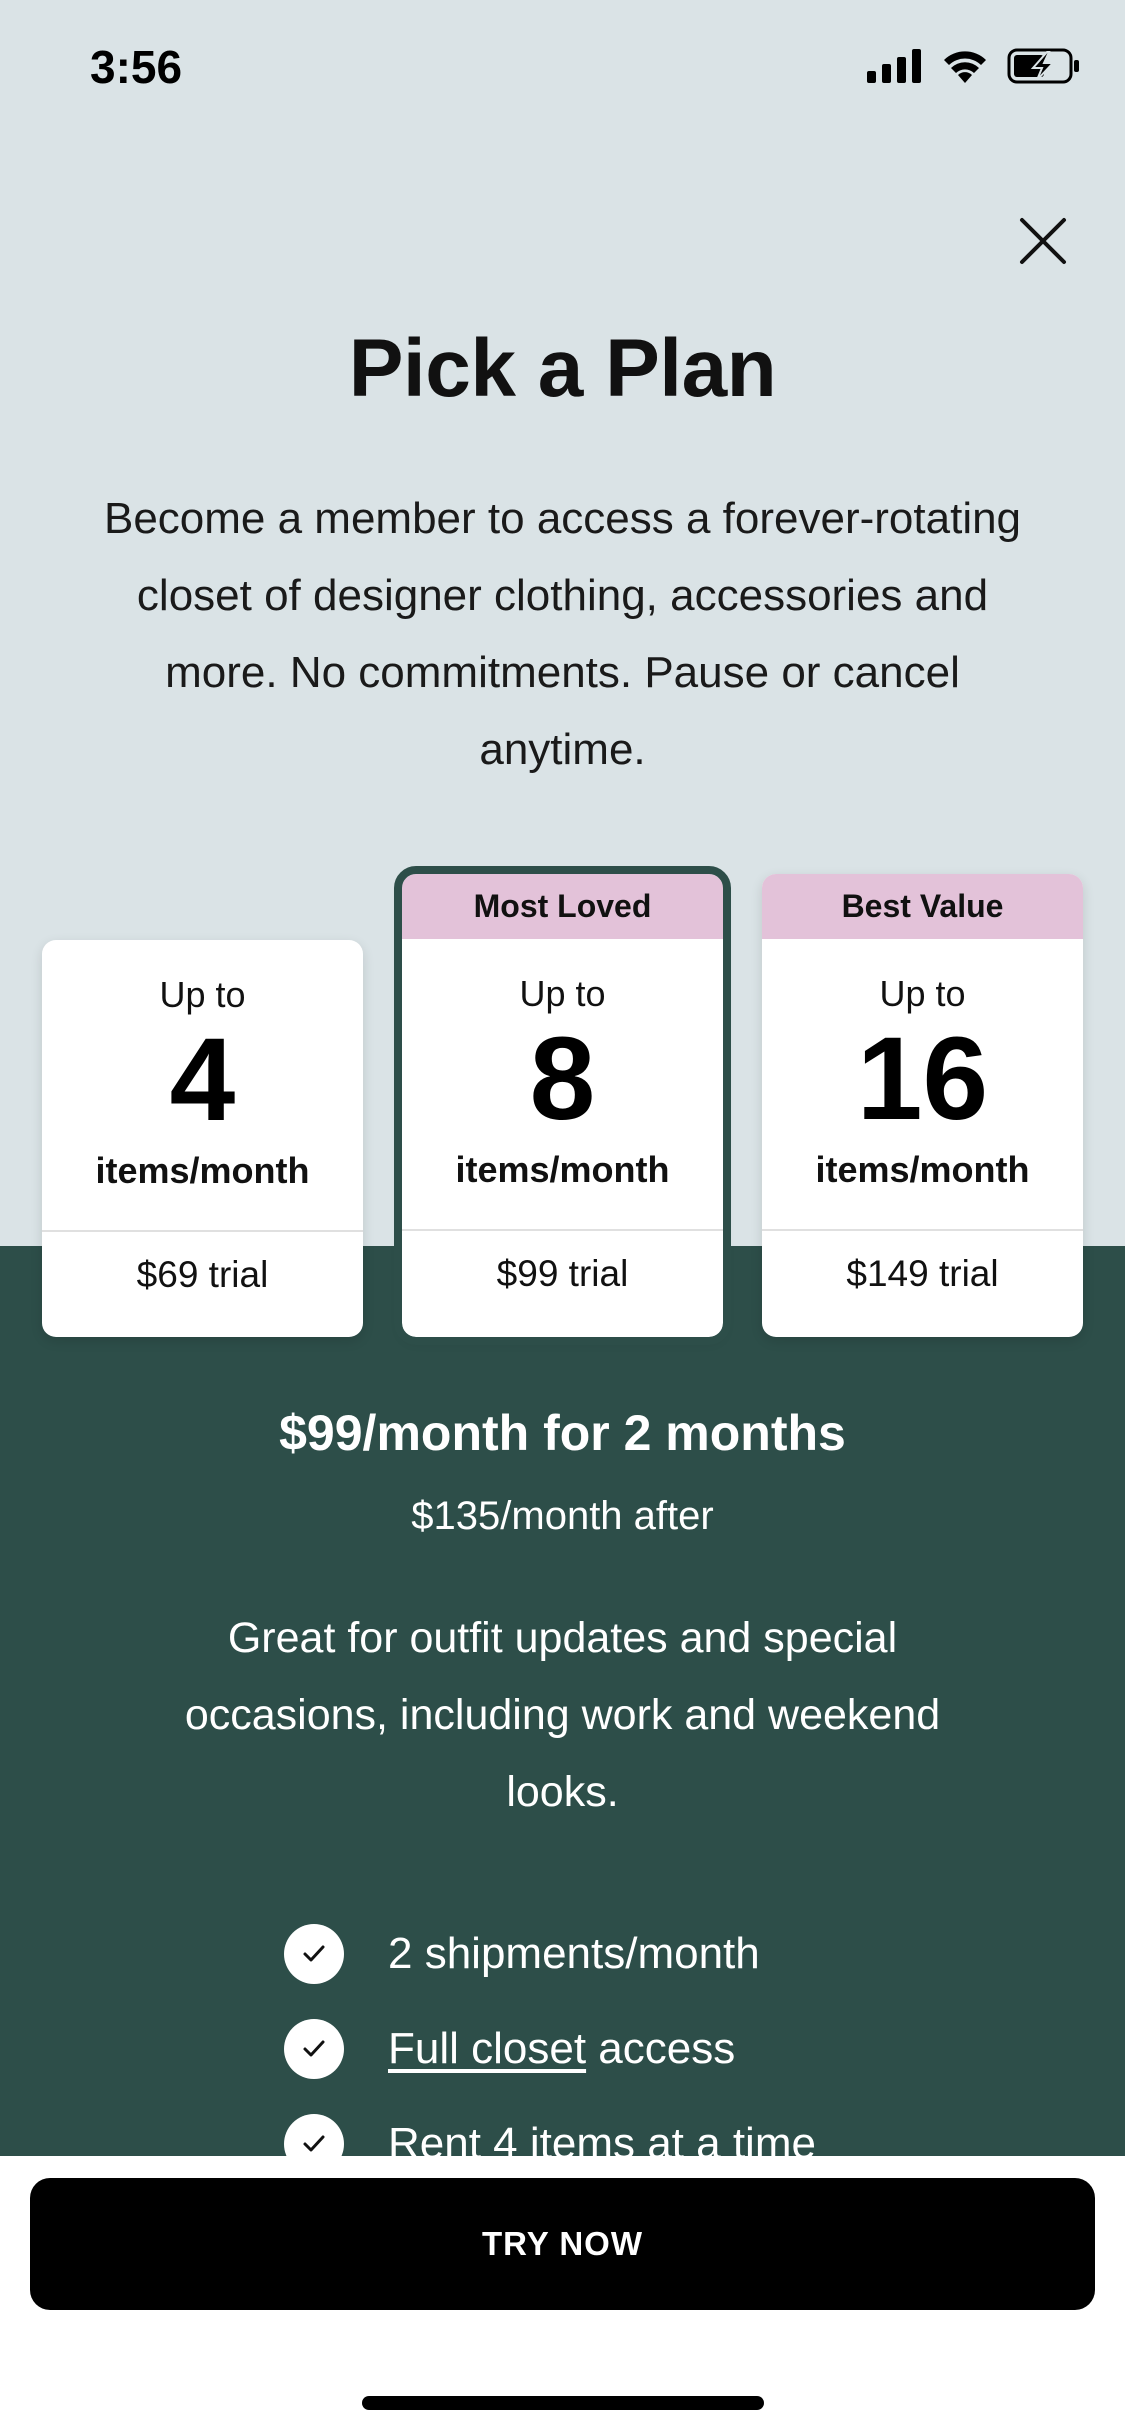 The image size is (1125, 2436). I want to click on plan-card-8: Most Loved Up to 8 items/month $99 trial, so click(562, 1105).